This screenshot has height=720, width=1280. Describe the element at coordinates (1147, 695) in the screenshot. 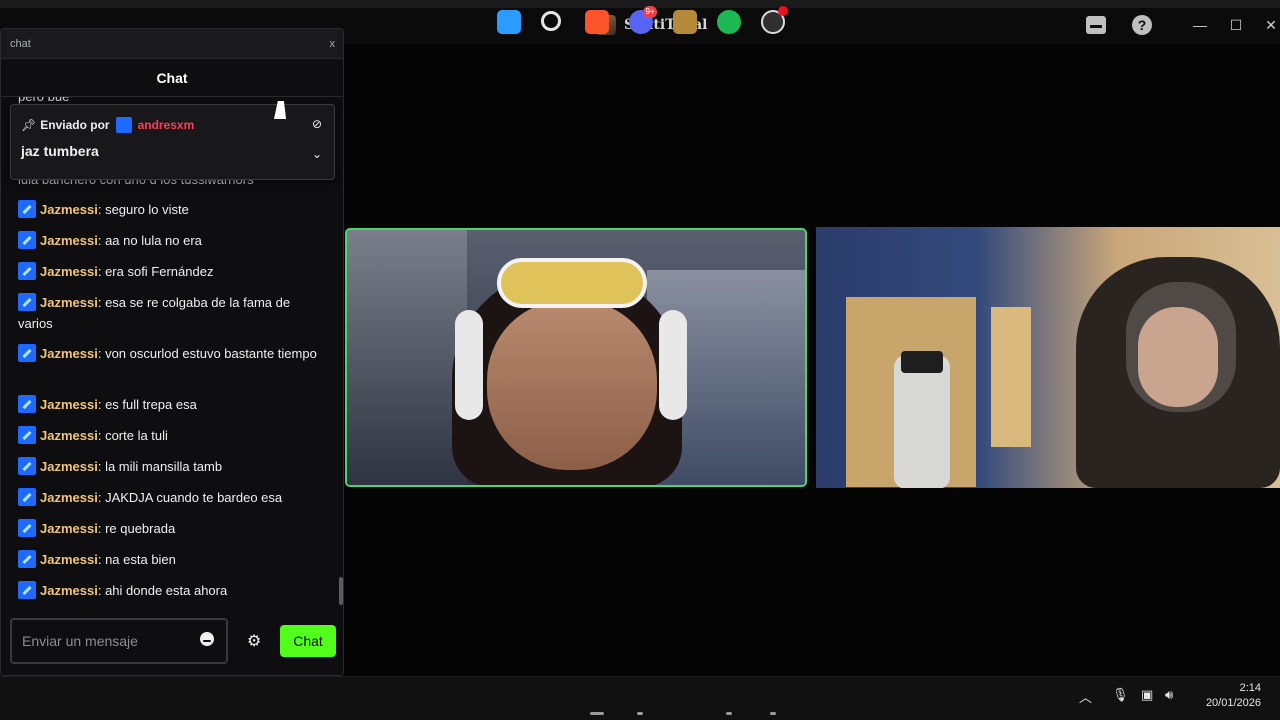

I see `network-icon: ▣` at that location.